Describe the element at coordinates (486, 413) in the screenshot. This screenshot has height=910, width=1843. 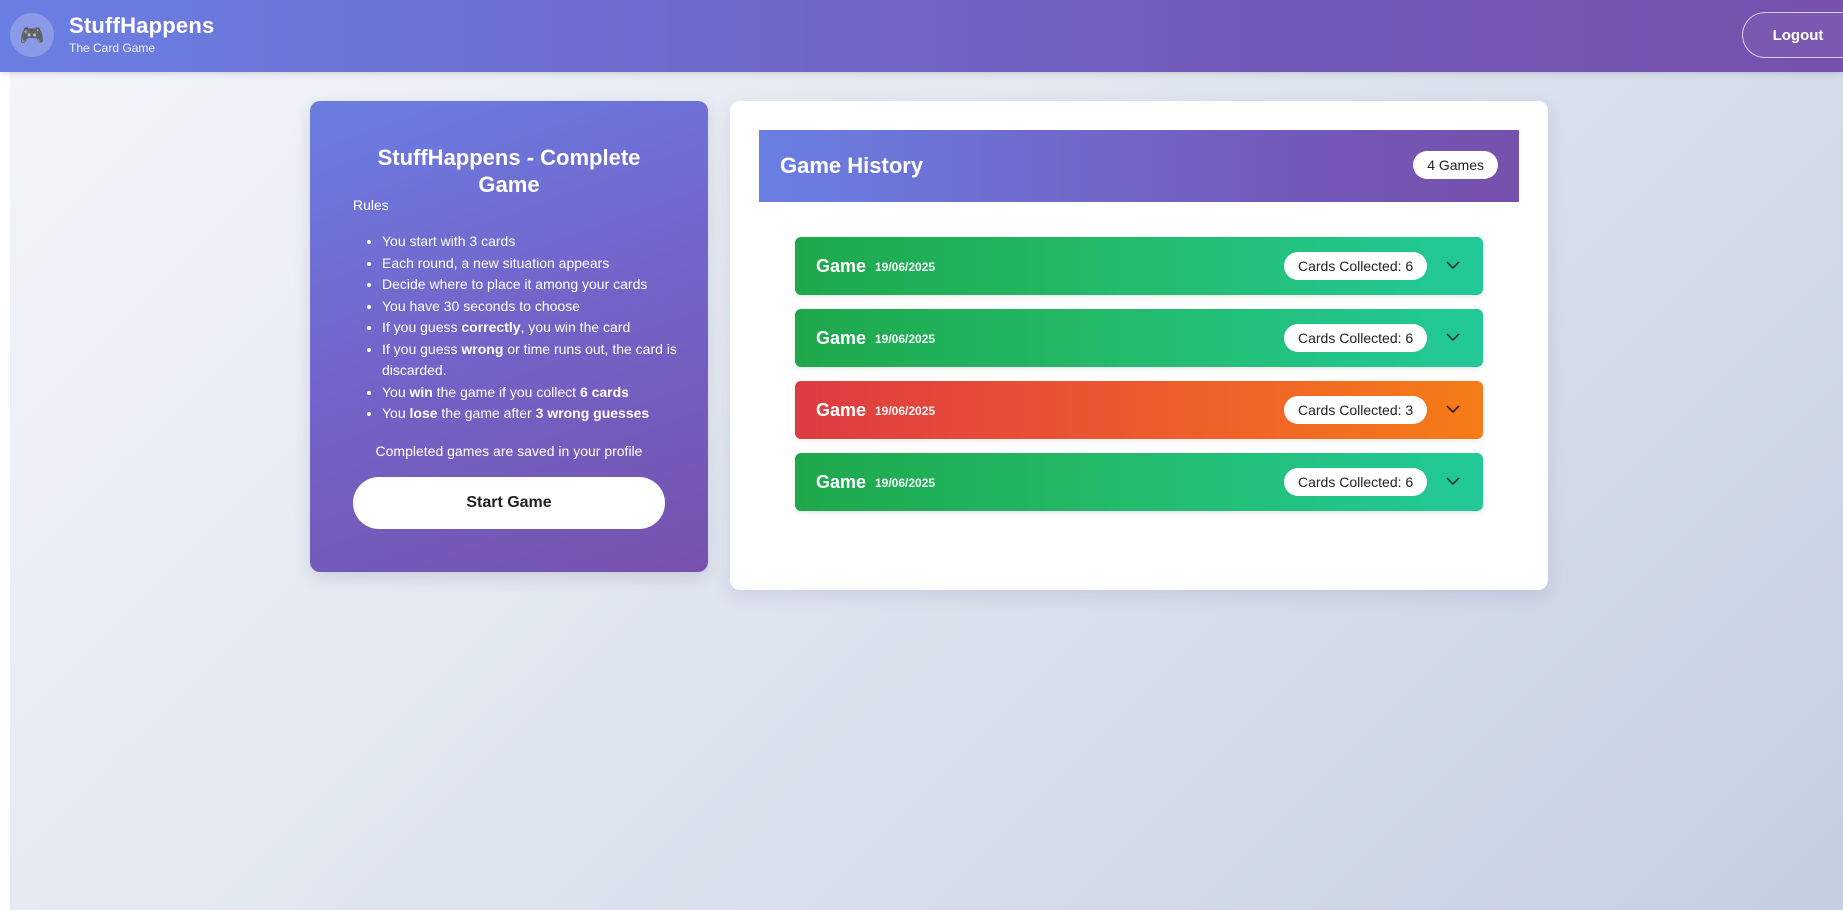
I see `rule-text: the game after` at that location.